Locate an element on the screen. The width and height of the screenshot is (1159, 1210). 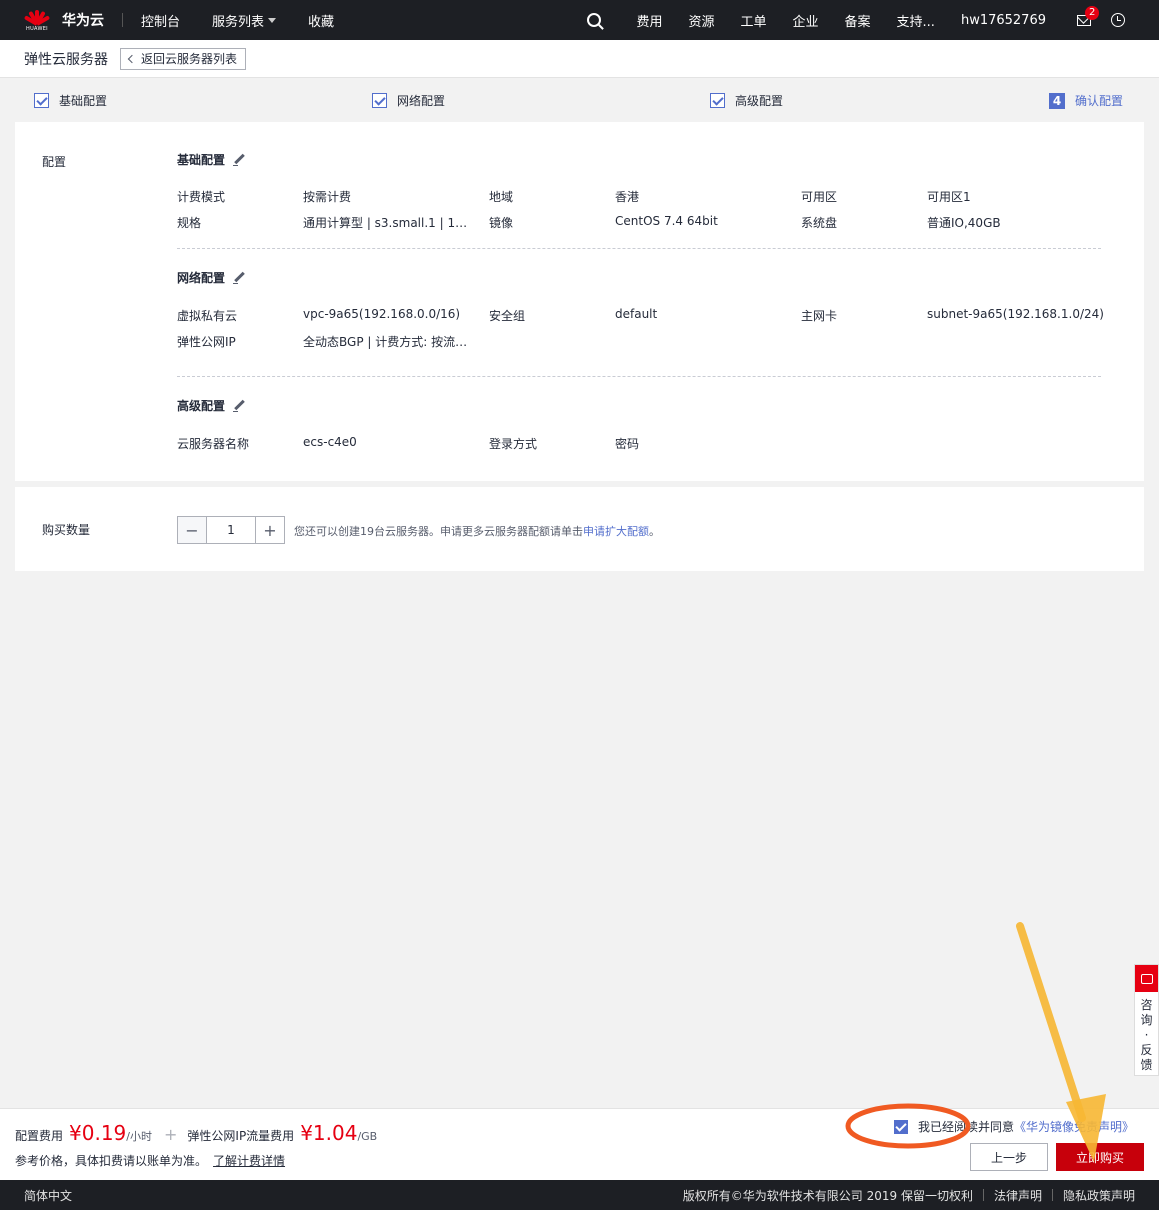
search-icon is located at coordinates (594, 20).